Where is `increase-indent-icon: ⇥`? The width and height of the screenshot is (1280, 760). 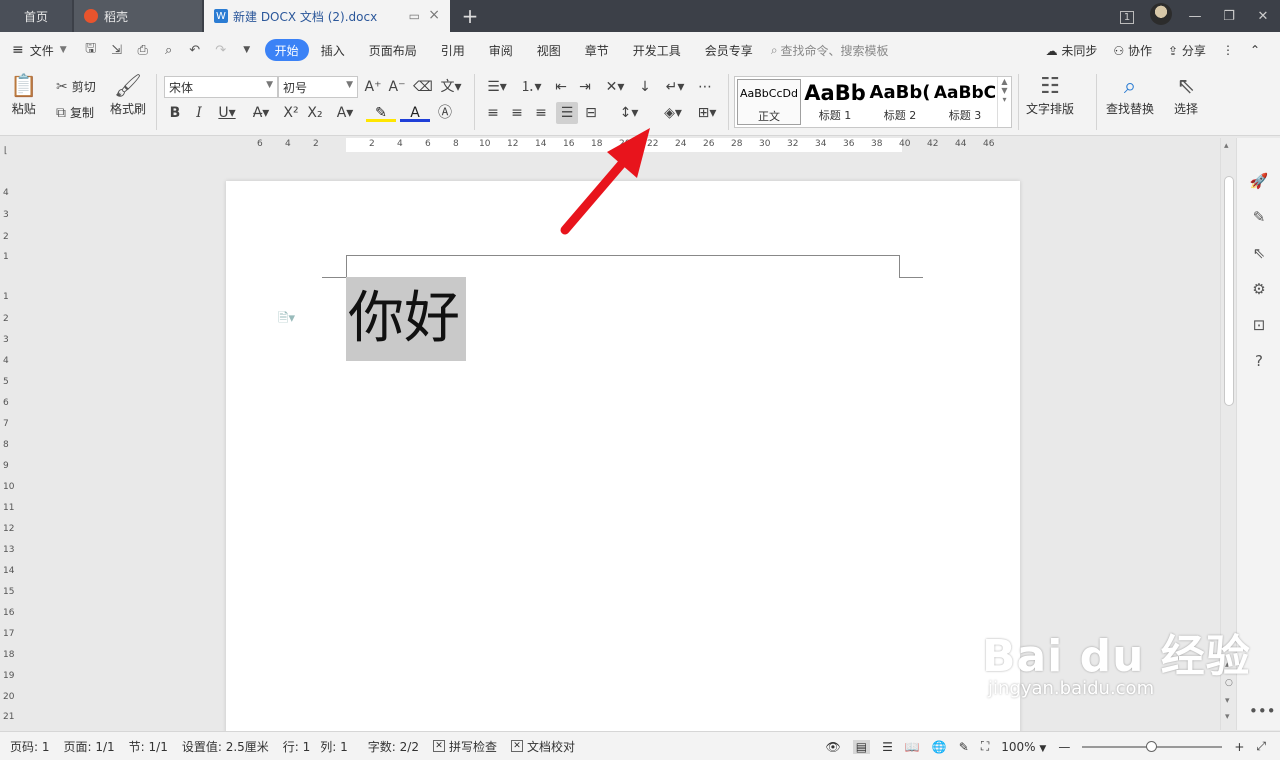
increase-indent-icon: ⇥ is located at coordinates (585, 87).